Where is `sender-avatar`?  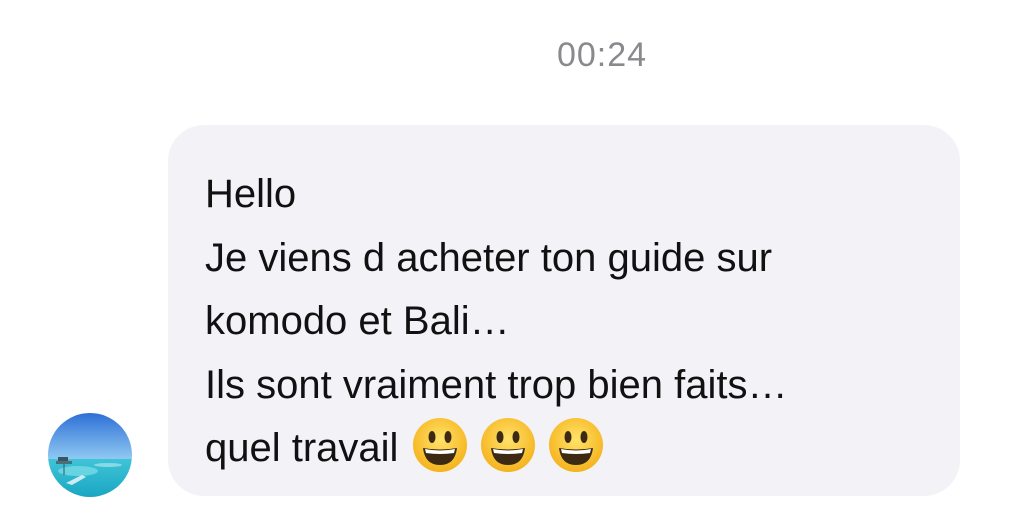 sender-avatar is located at coordinates (90, 455).